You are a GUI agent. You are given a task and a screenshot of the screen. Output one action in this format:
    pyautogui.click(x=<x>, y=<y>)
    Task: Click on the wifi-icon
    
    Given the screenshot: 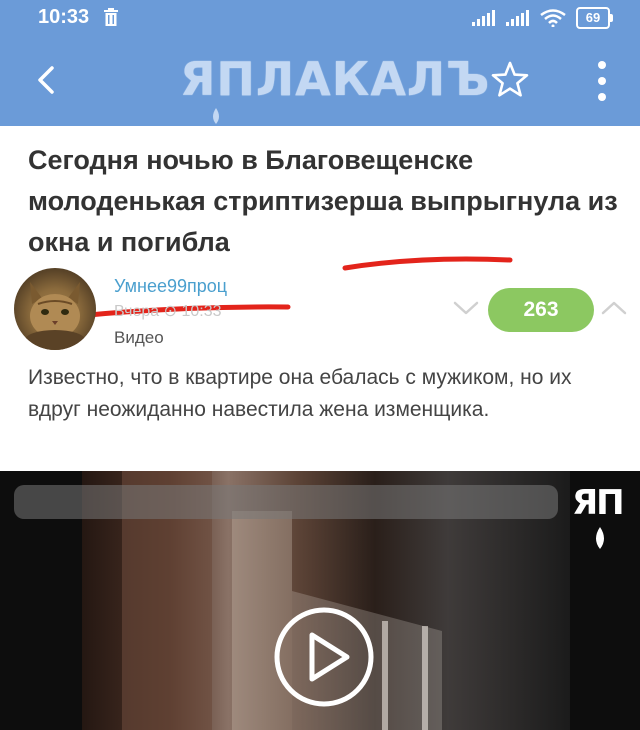 What is the action you would take?
    pyautogui.click(x=553, y=18)
    